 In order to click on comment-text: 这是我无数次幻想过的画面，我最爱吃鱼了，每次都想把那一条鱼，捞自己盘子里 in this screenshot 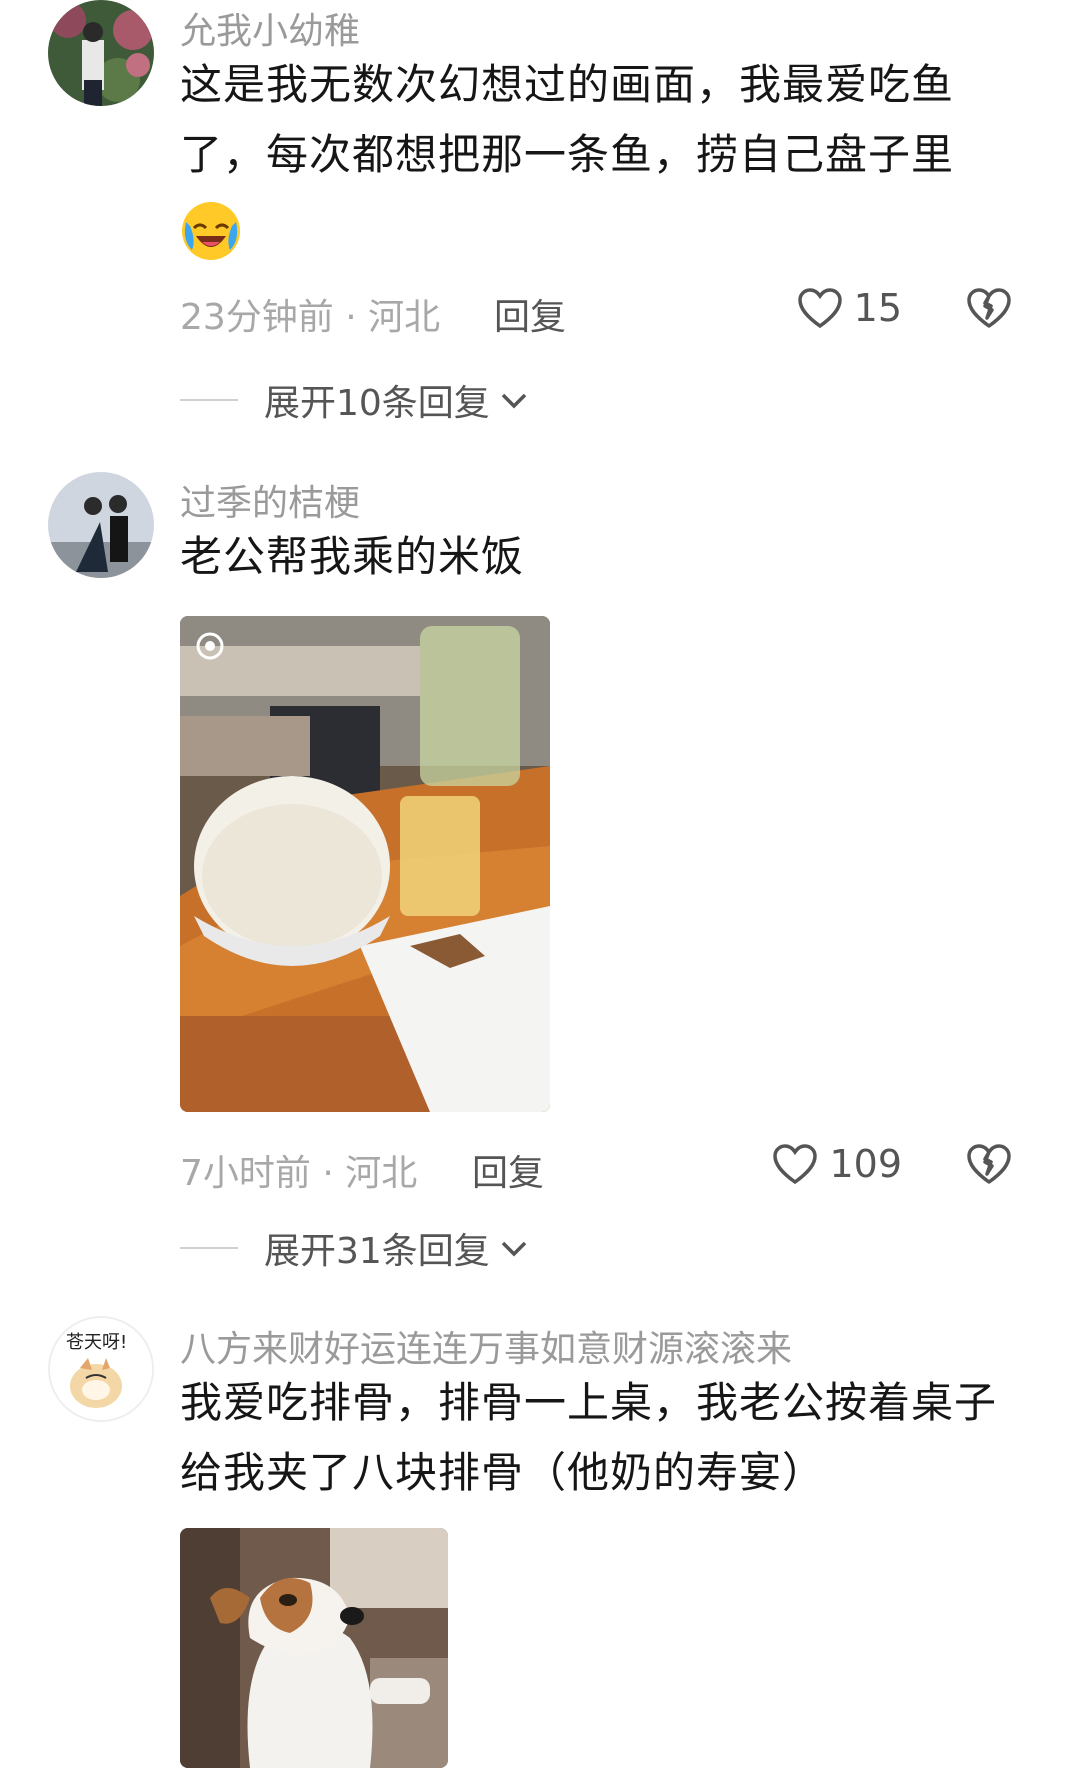, I will do `click(567, 119)`.